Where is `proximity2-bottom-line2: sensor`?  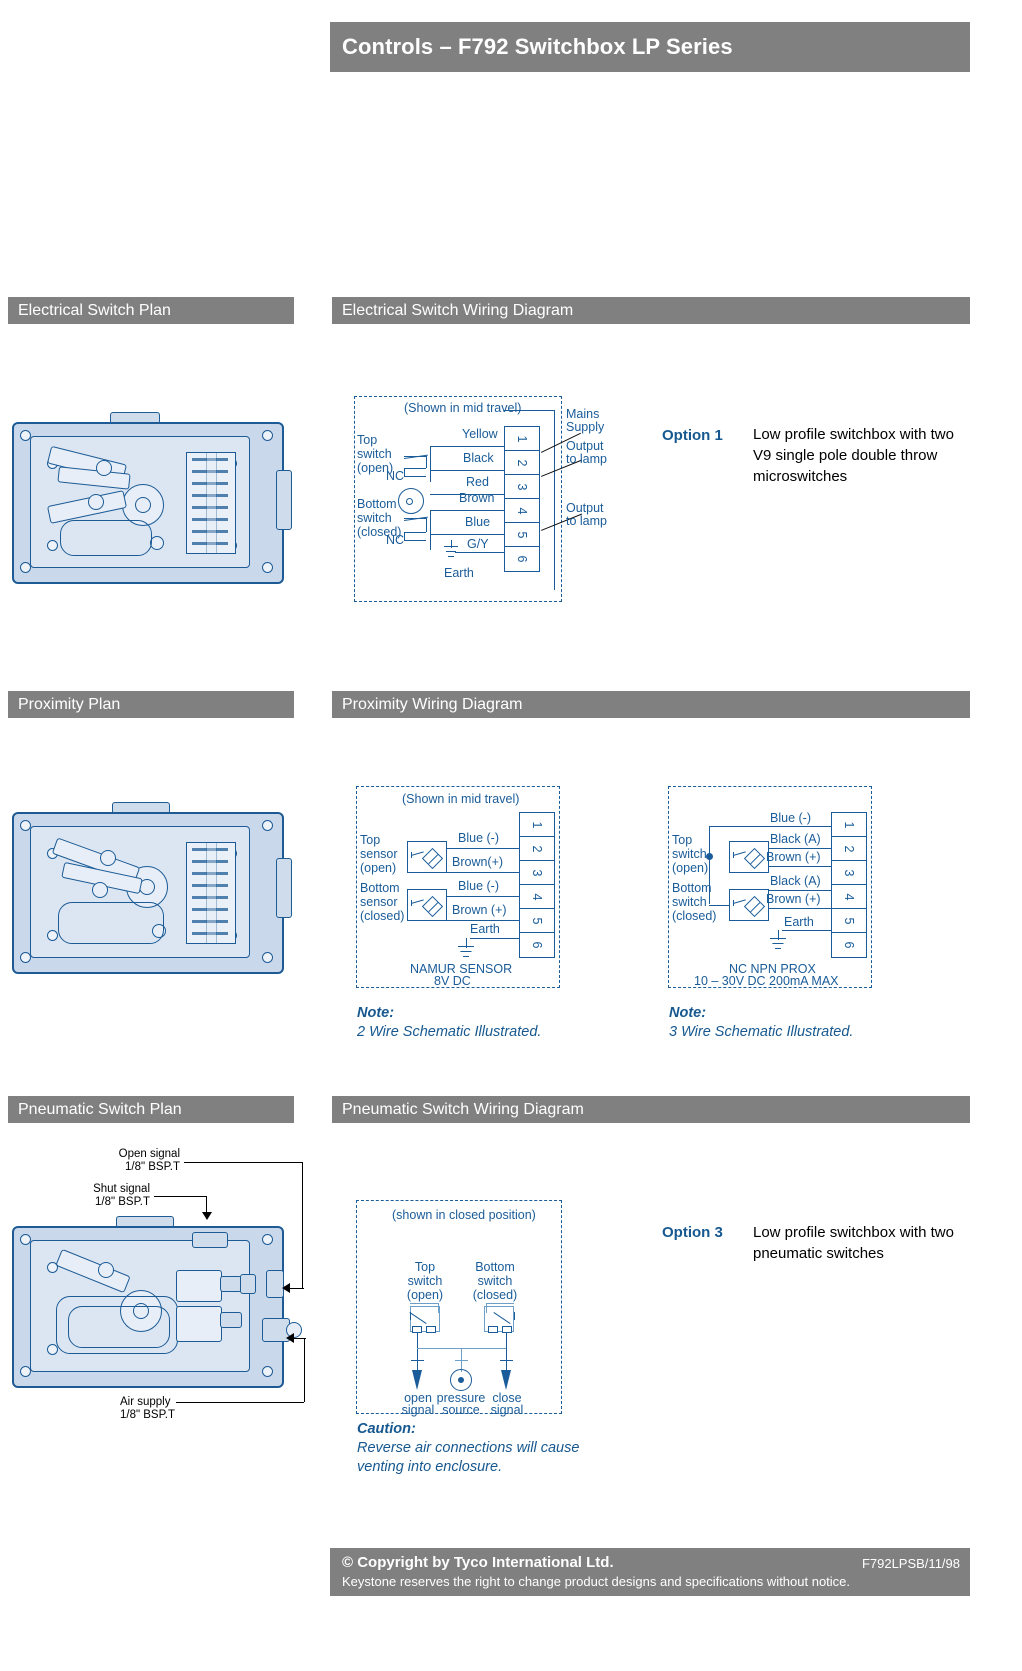 proximity2-bottom-line2: sensor is located at coordinates (379, 902).